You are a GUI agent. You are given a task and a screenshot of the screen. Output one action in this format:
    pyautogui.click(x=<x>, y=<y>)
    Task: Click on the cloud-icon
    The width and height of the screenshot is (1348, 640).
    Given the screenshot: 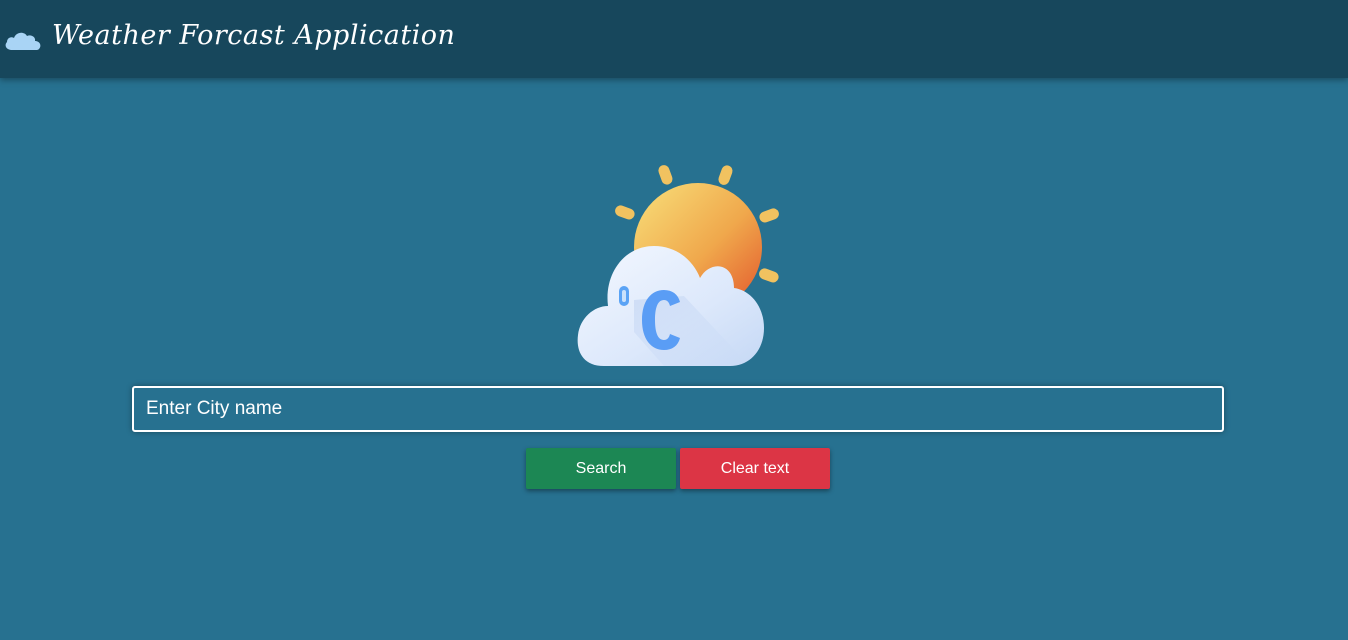 What is the action you would take?
    pyautogui.click(x=23, y=39)
    